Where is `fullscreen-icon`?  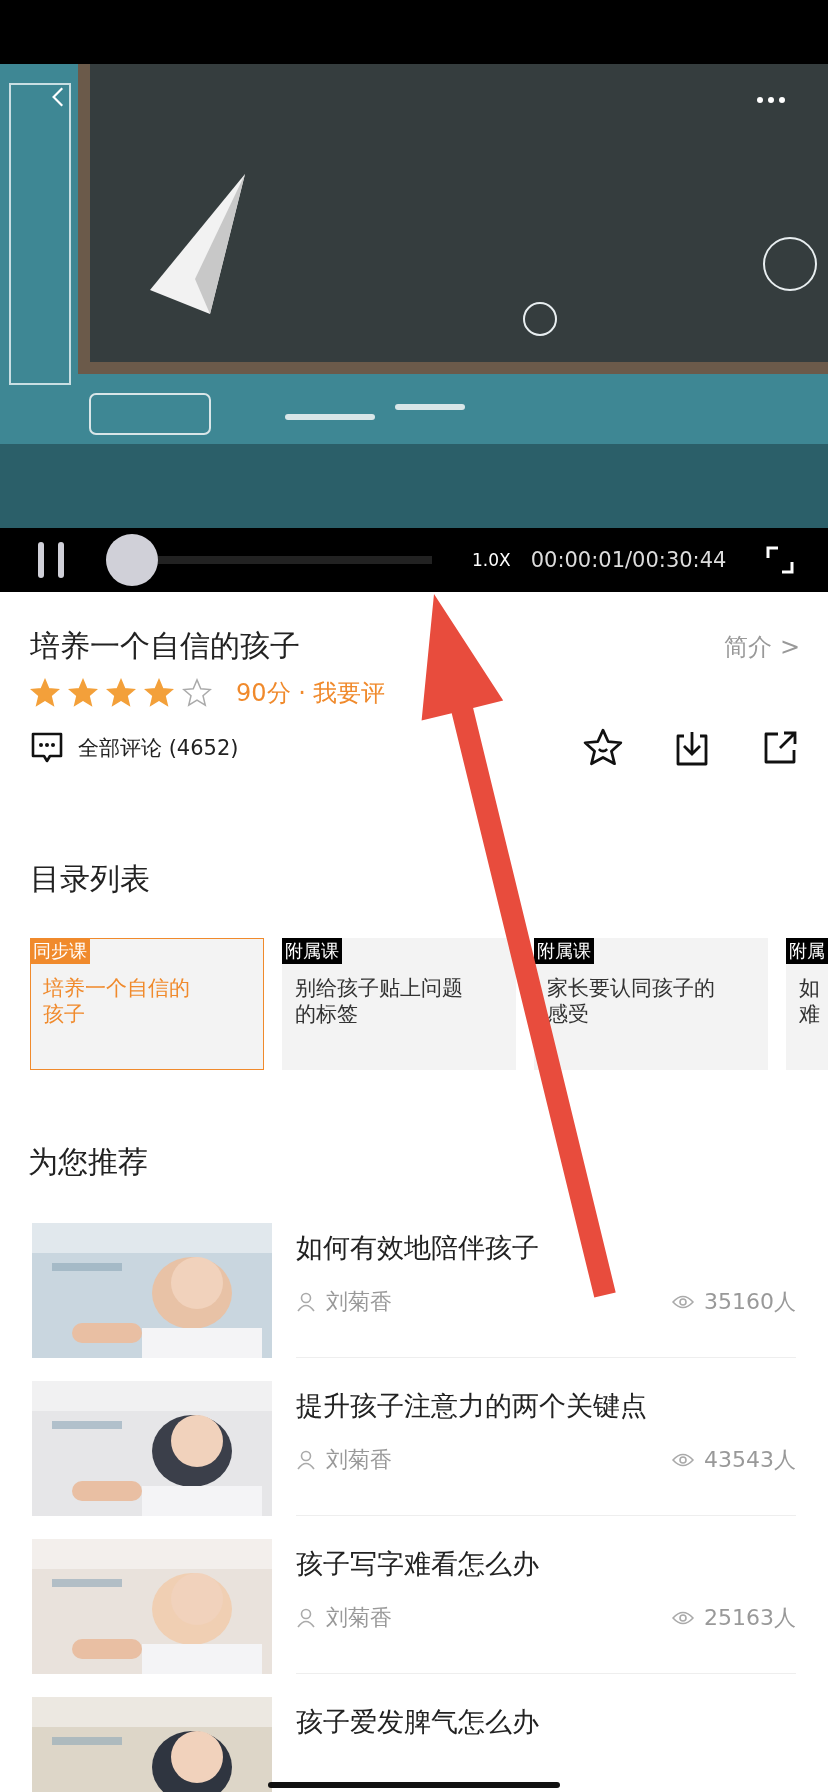 fullscreen-icon is located at coordinates (780, 560).